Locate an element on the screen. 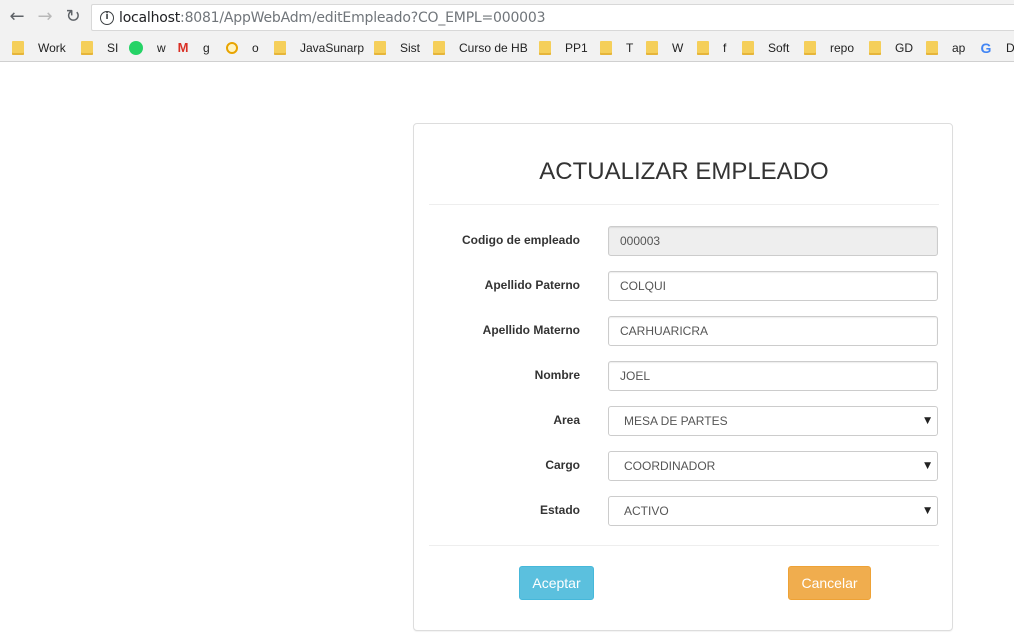 Image resolution: width=1014 pixels, height=638 pixels. form-row-area: Area MESA DE PARTES ▼ is located at coordinates (684, 421).